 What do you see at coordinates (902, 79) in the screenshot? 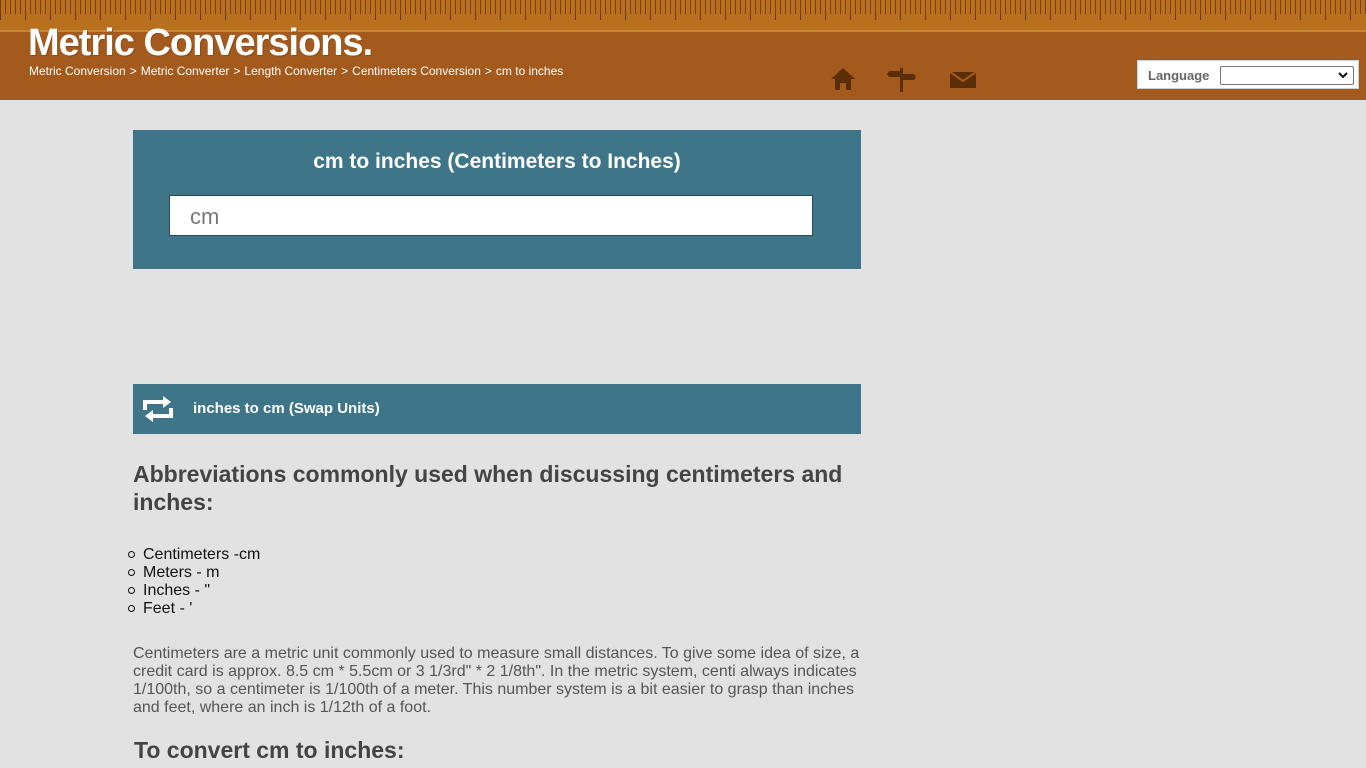
I see `signpost-icon` at bounding box center [902, 79].